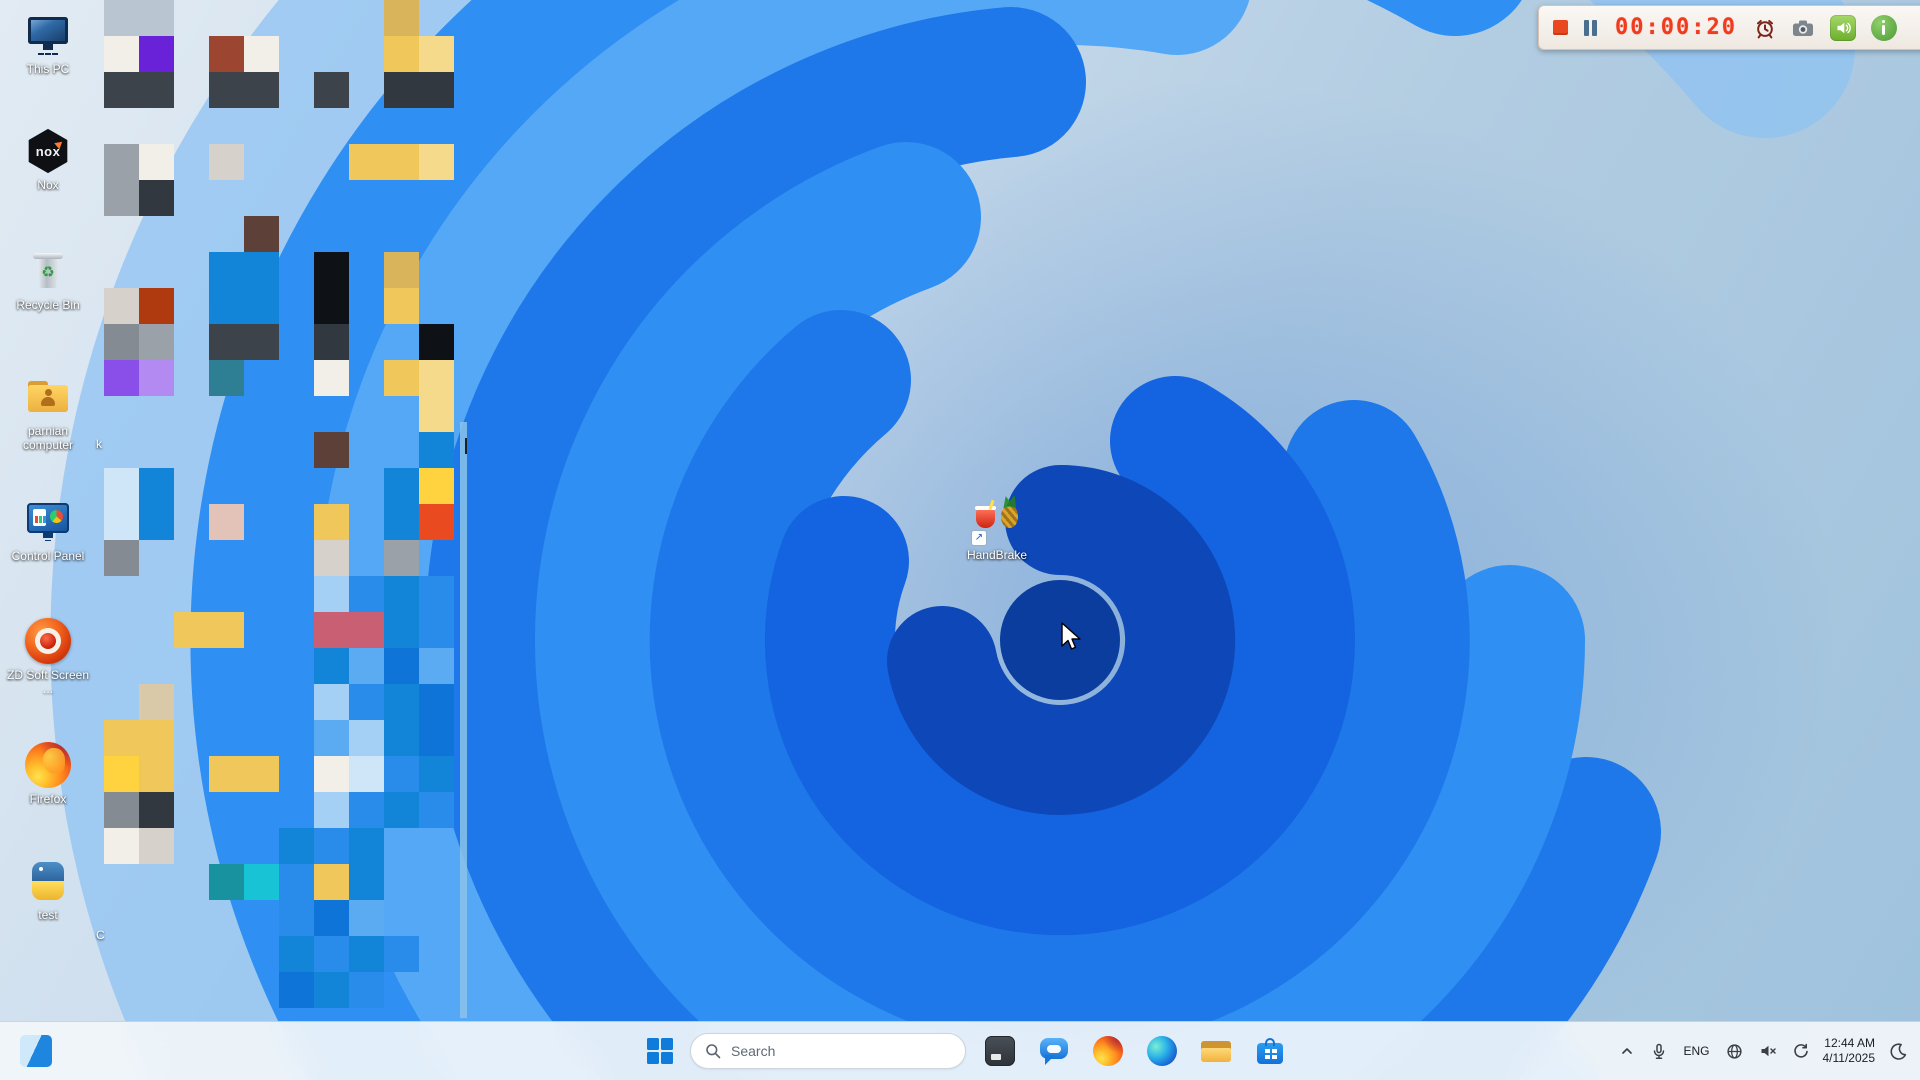 This screenshot has height=1080, width=1920. Describe the element at coordinates (1009, 516) in the screenshot. I see `pineapple-icon` at that location.